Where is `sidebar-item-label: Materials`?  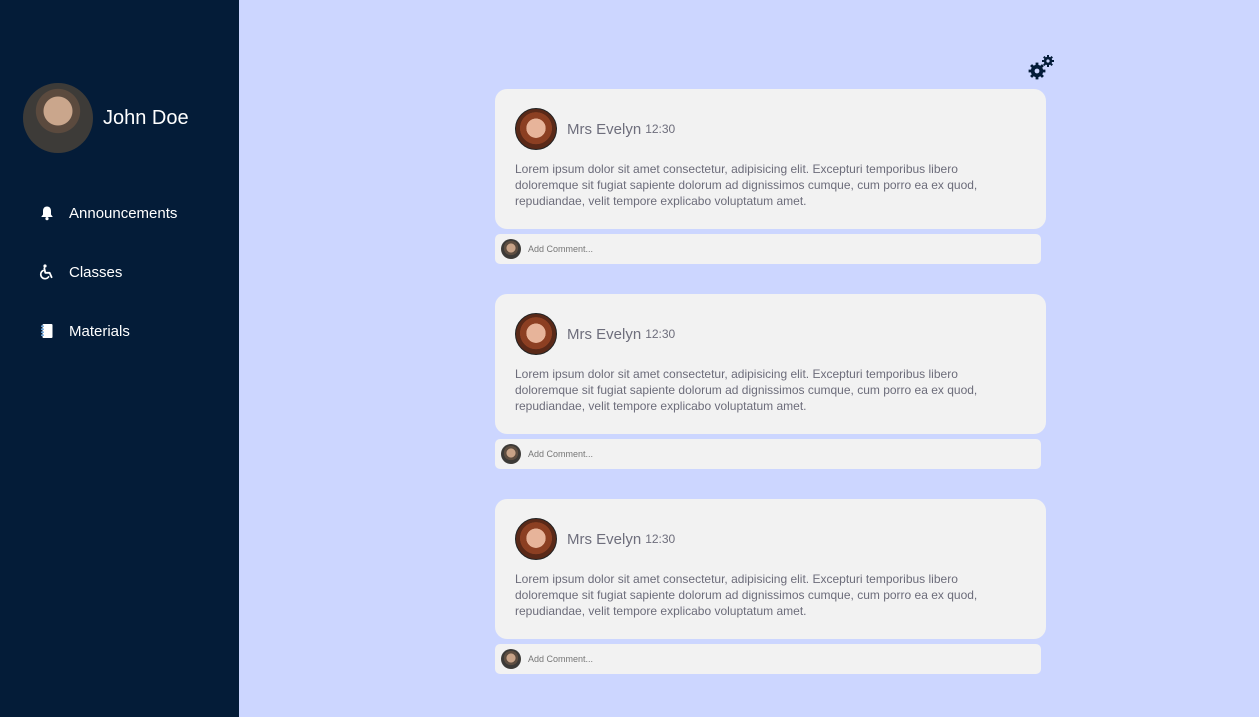 sidebar-item-label: Materials is located at coordinates (99, 331).